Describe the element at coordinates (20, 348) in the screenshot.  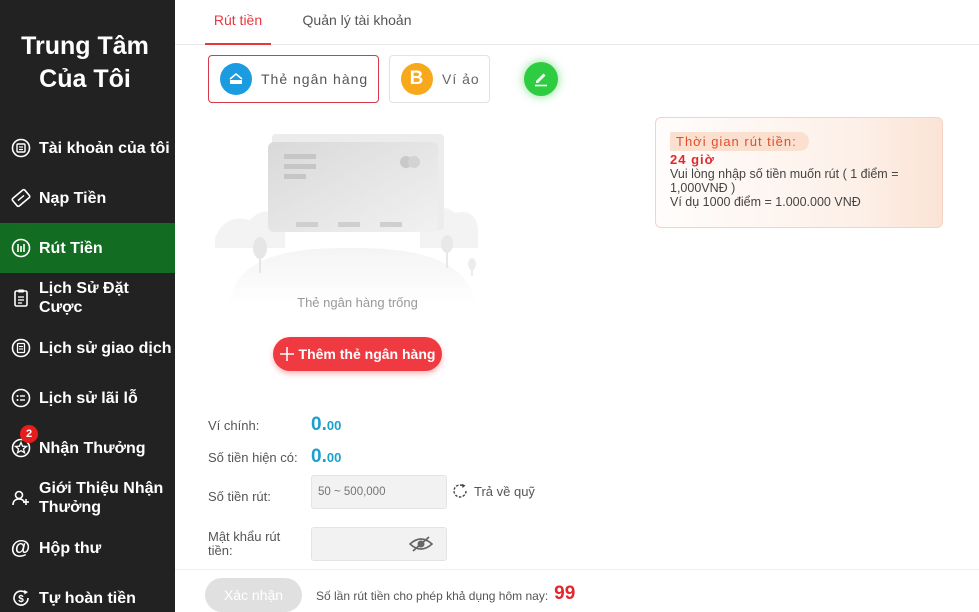
I see `transaction-history-icon` at that location.